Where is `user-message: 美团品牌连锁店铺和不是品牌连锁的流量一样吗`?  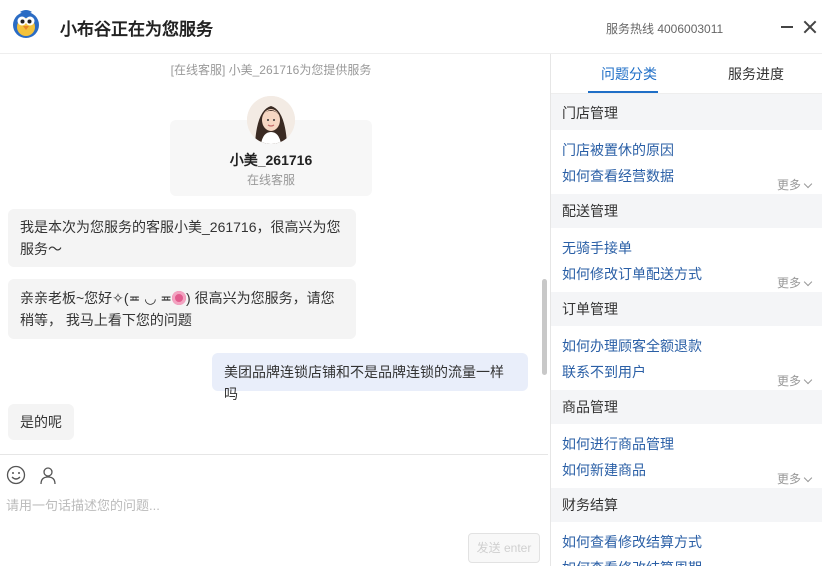 user-message: 美团品牌连锁店铺和不是品牌连锁的流量一样吗 is located at coordinates (370, 377).